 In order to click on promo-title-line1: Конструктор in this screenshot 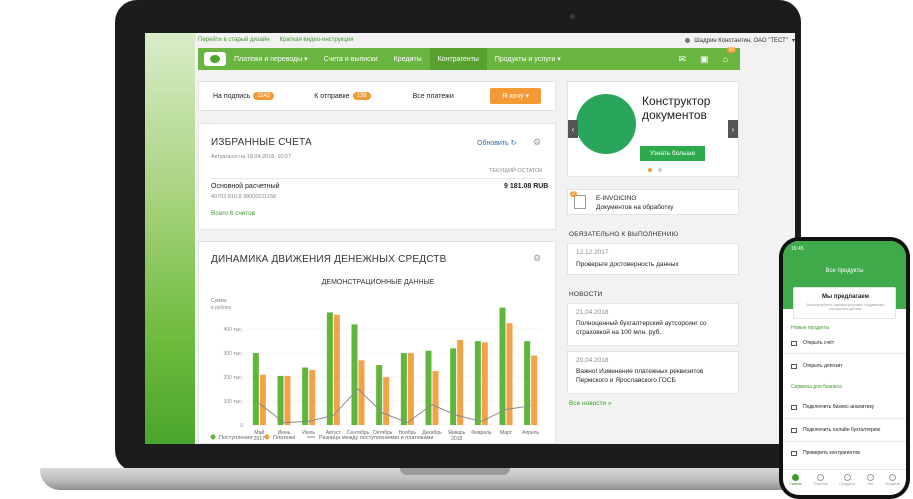, I will do `click(676, 101)`.